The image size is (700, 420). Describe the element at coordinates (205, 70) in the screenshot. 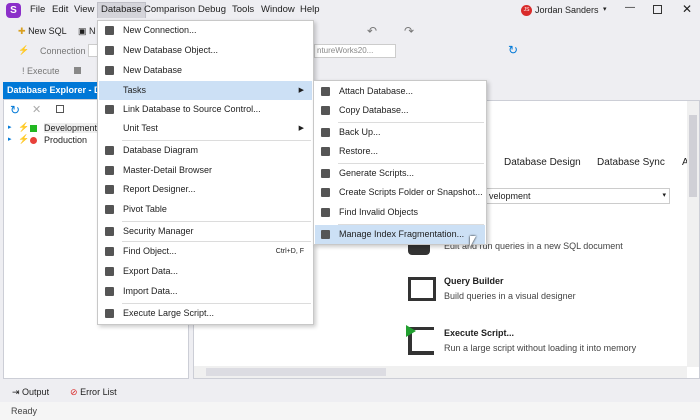

I see `menu-item-new-database: New Database` at that location.